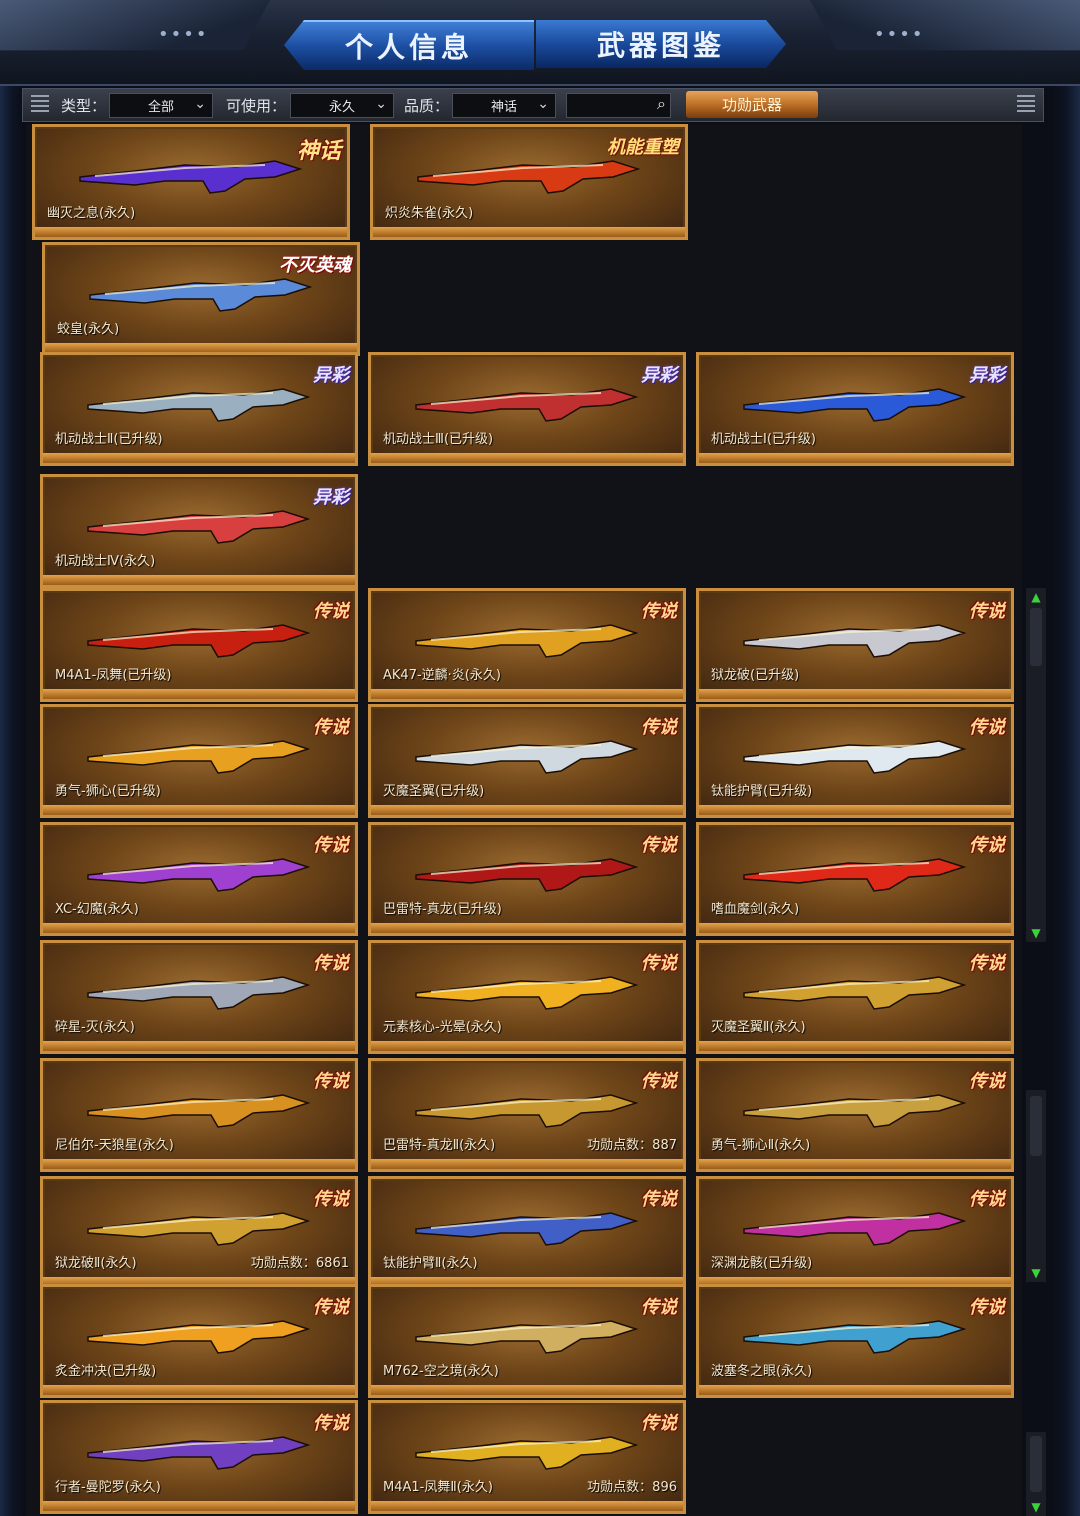 The width and height of the screenshot is (1080, 1516). Describe the element at coordinates (527, 645) in the screenshot. I see `weapon-card: 传说 AK47-逆麟·炎(永久)` at that location.